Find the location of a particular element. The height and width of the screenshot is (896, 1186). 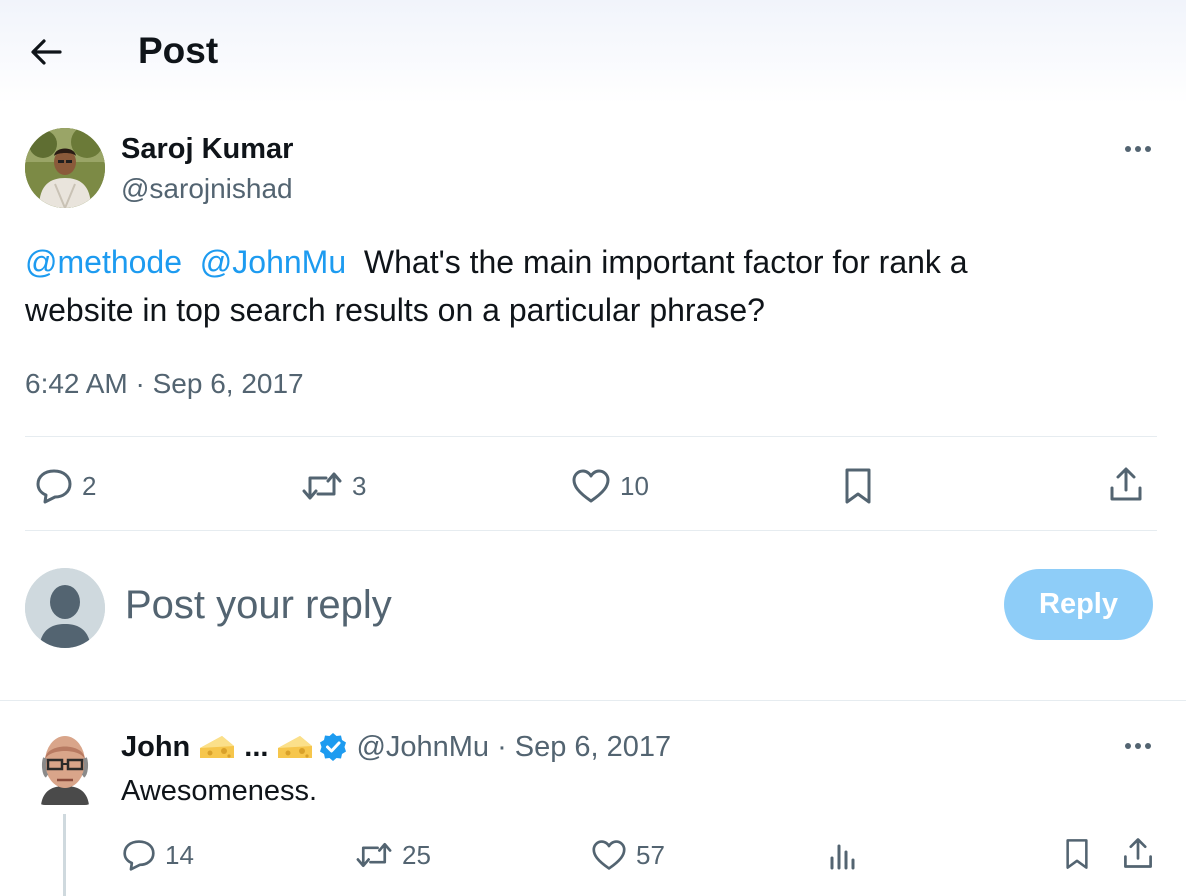

repost-action: 25 is located at coordinates (392, 855).